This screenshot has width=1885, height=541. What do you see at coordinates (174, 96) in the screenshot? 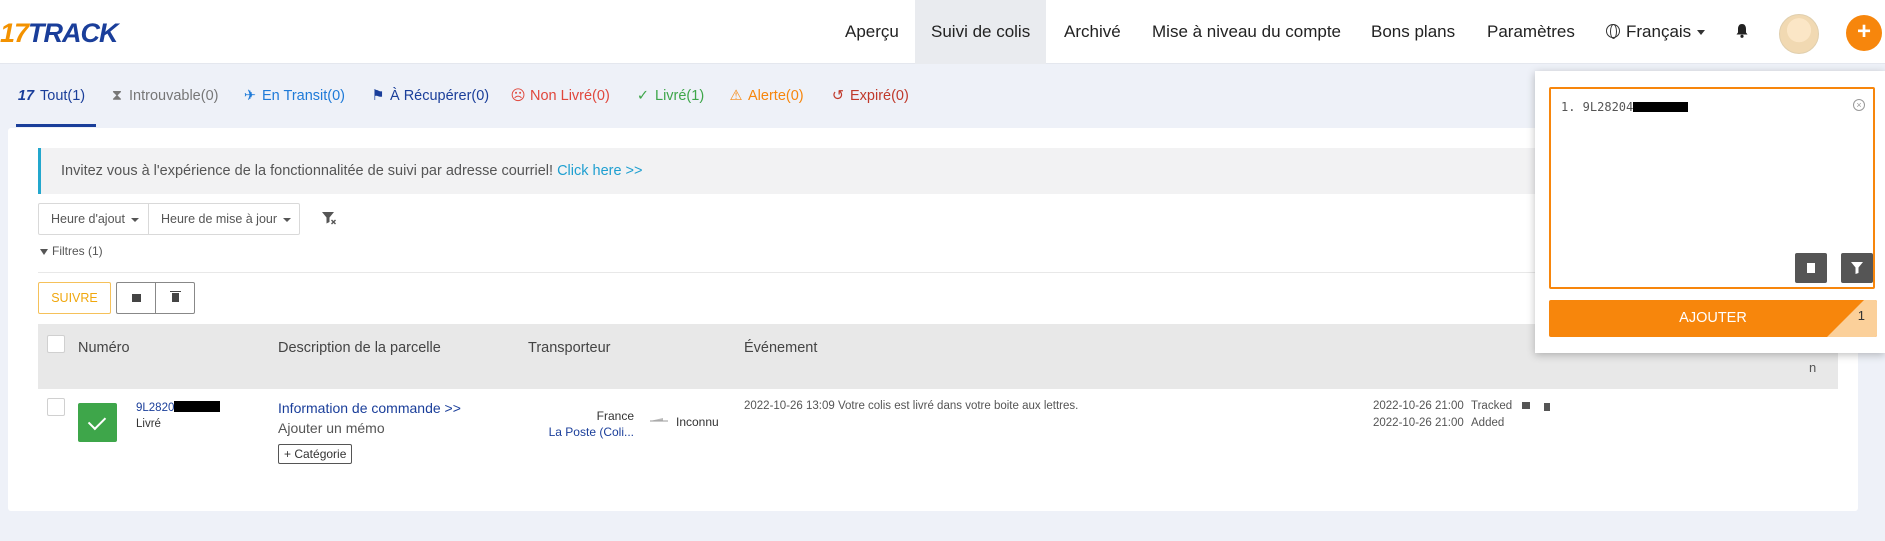
I see `tab-label: Introuvable(0)` at bounding box center [174, 96].